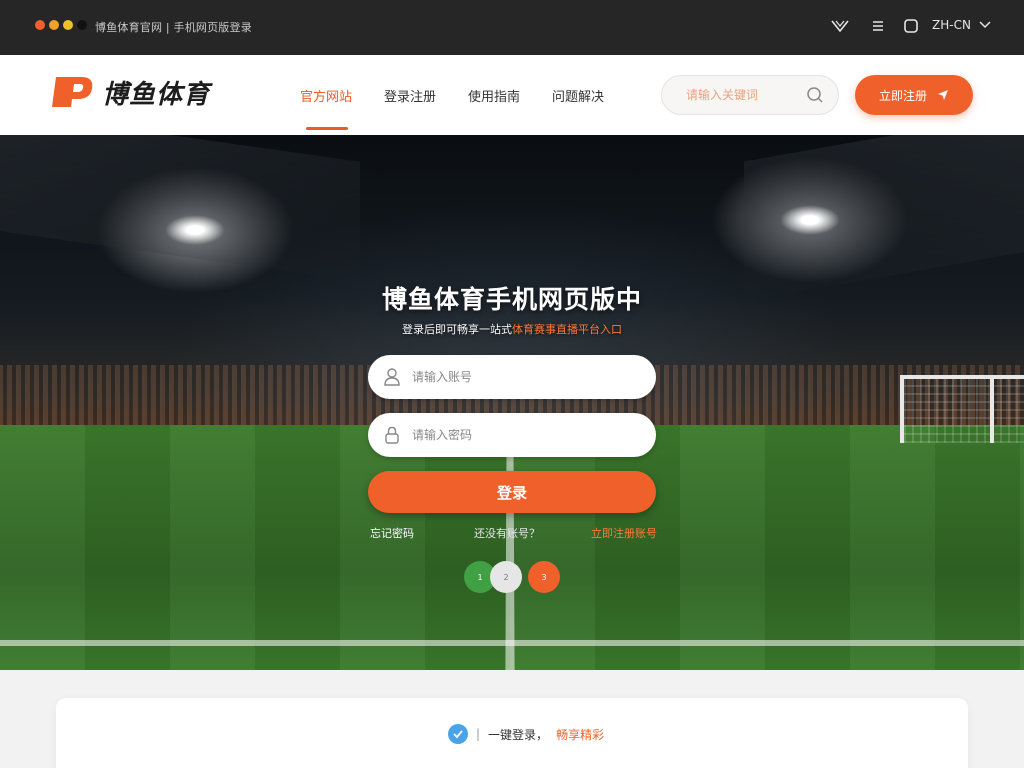  I want to click on user-icon, so click(392, 377).